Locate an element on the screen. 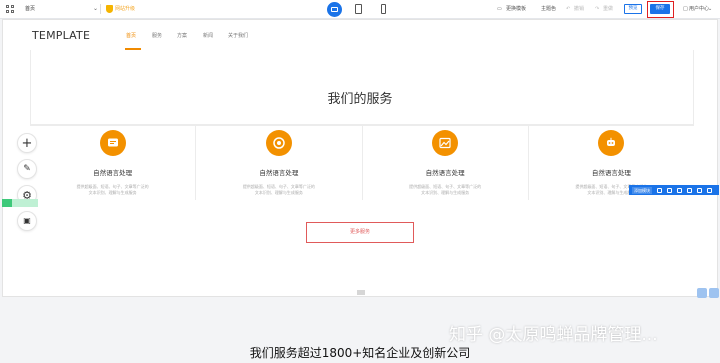 This screenshot has height=363, width=720. video-subtitle: 我们服务超过1800+知名企业及创新公司 is located at coordinates (360, 353).